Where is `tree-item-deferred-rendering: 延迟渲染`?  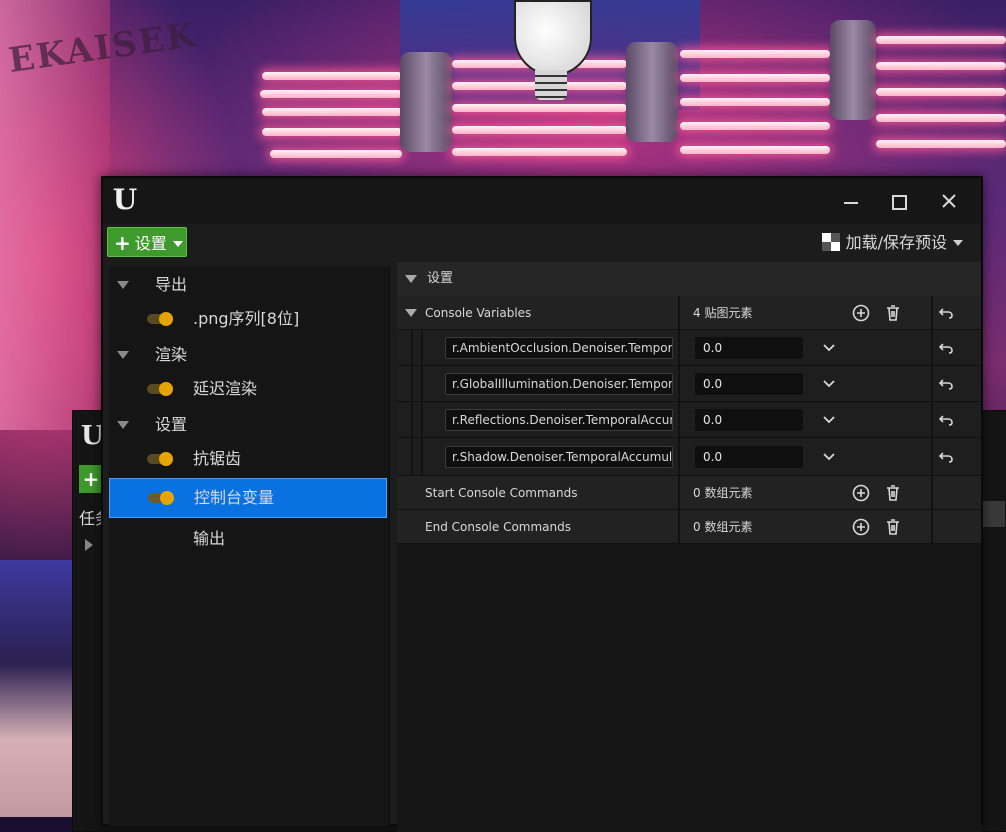
tree-item-deferred-rendering: 延迟渲染 is located at coordinates (248, 389).